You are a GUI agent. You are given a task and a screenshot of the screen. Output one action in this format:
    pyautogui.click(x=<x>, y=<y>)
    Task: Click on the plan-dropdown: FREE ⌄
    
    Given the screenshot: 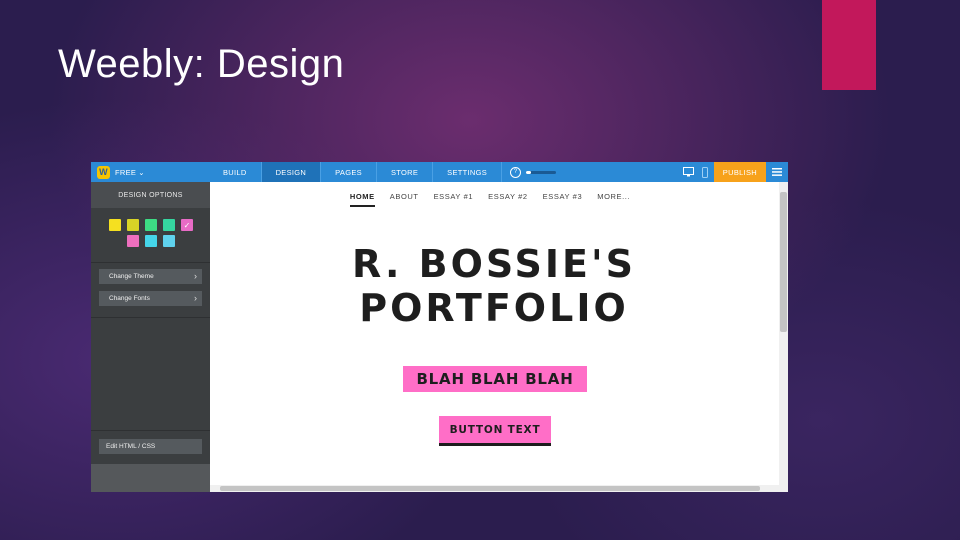 What is the action you would take?
    pyautogui.click(x=130, y=172)
    